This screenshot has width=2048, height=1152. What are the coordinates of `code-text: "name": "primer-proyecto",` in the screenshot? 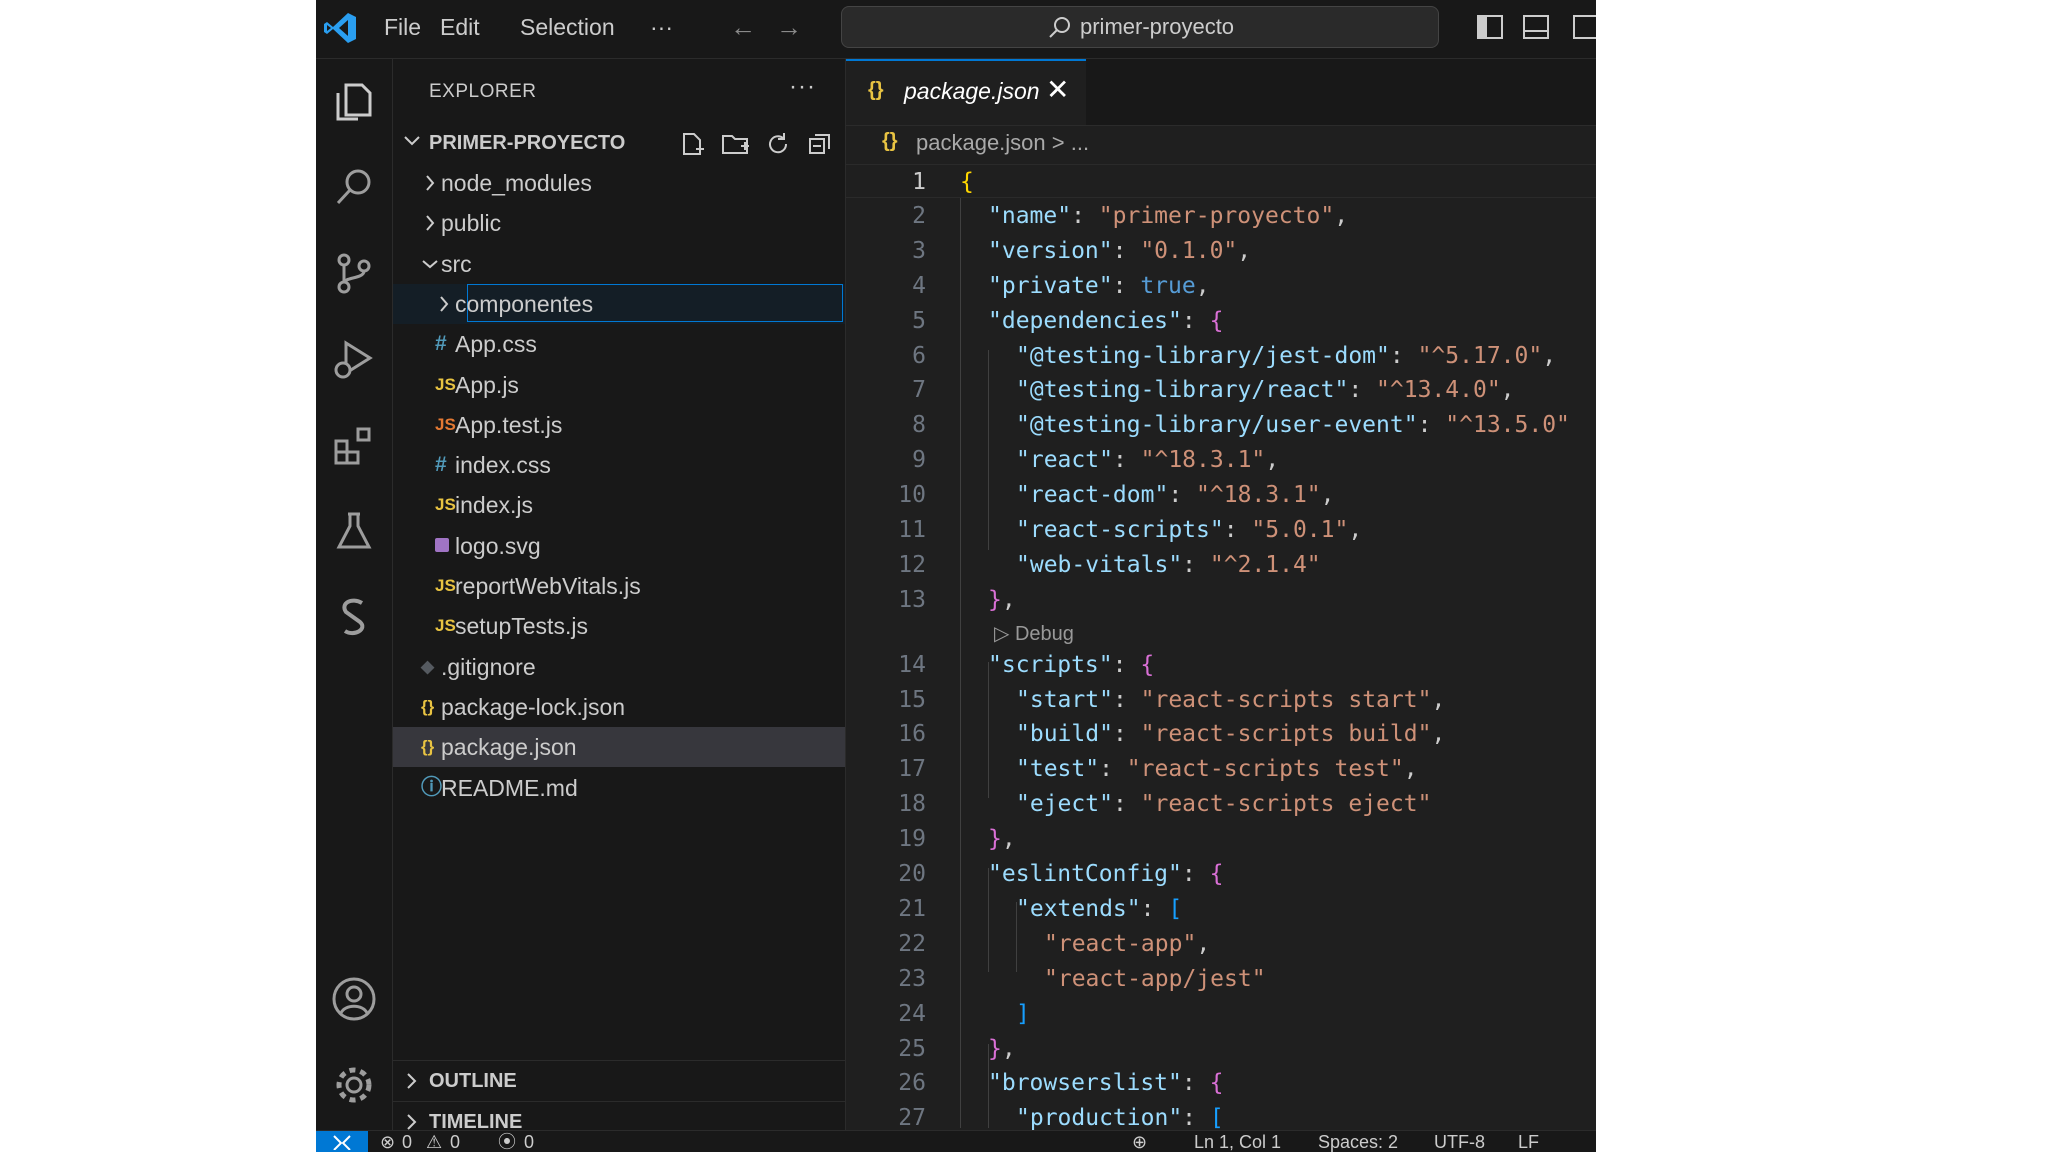 It's located at (1168, 216).